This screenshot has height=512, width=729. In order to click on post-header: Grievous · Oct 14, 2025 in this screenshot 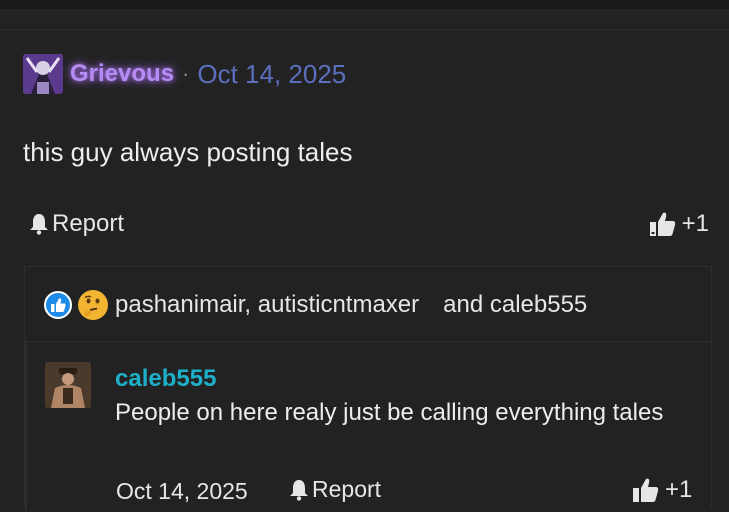, I will do `click(184, 74)`.